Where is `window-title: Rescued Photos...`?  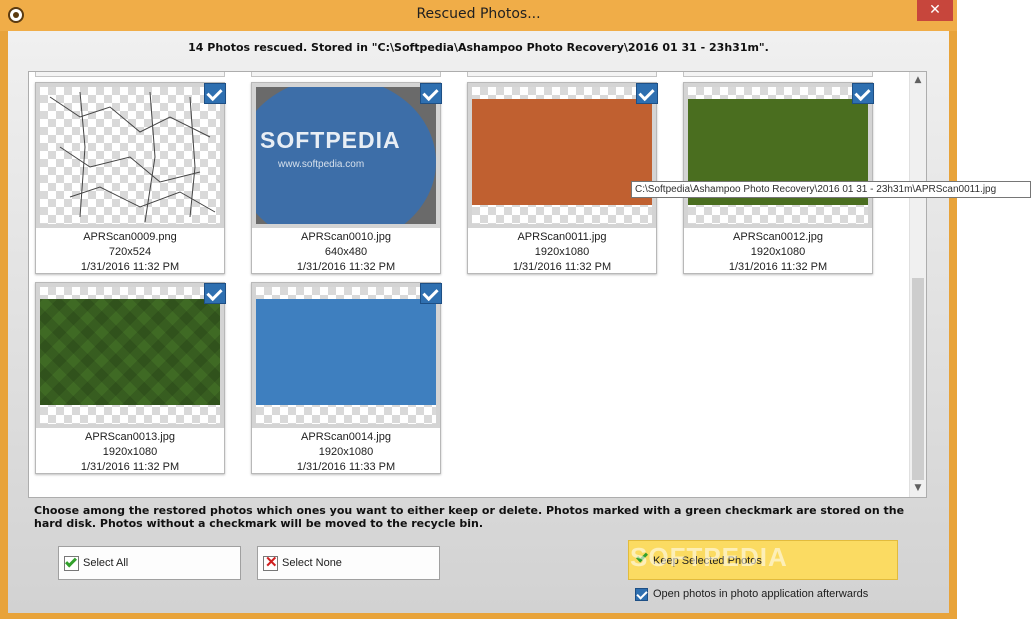 window-title: Rescued Photos... is located at coordinates (478, 14).